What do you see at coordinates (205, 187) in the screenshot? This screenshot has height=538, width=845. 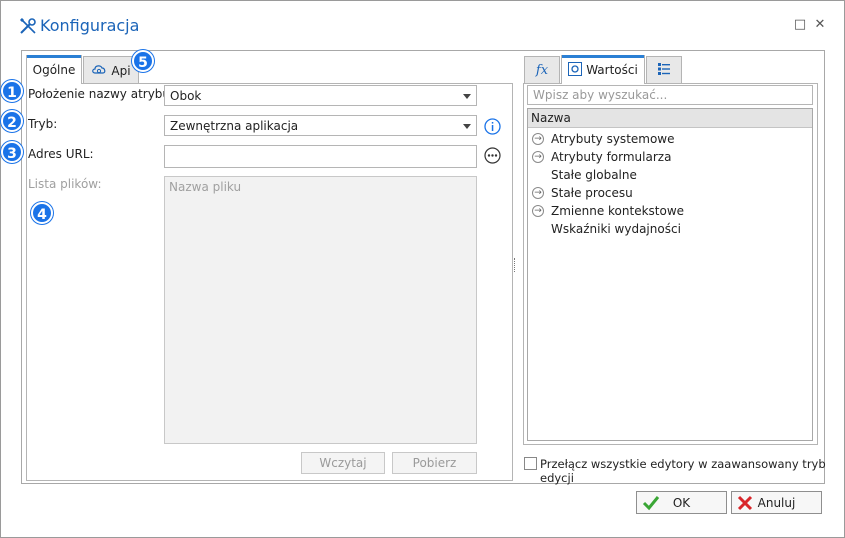 I see `files-column-header: Nazwa pliku` at bounding box center [205, 187].